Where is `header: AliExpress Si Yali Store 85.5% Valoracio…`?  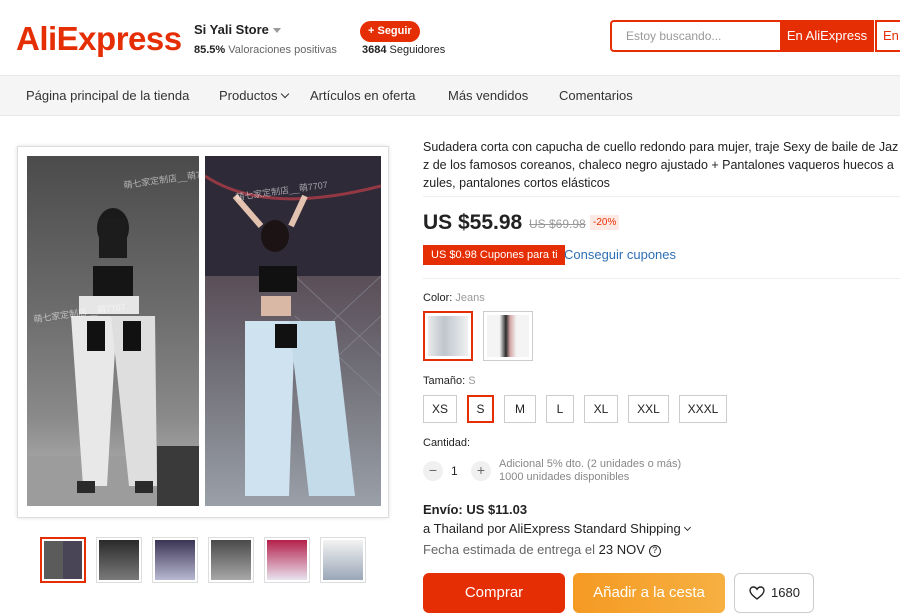
header: AliExpress Si Yali Store 85.5% Valoracio… is located at coordinates (450, 38).